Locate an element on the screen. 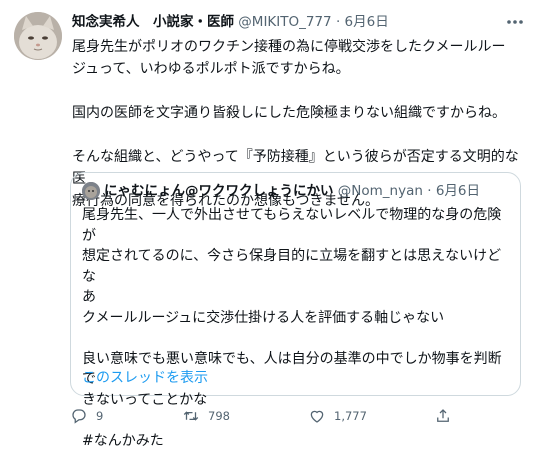  quote-display-name: にゃむにょん@ワクワクしょうにかい is located at coordinates (219, 191).